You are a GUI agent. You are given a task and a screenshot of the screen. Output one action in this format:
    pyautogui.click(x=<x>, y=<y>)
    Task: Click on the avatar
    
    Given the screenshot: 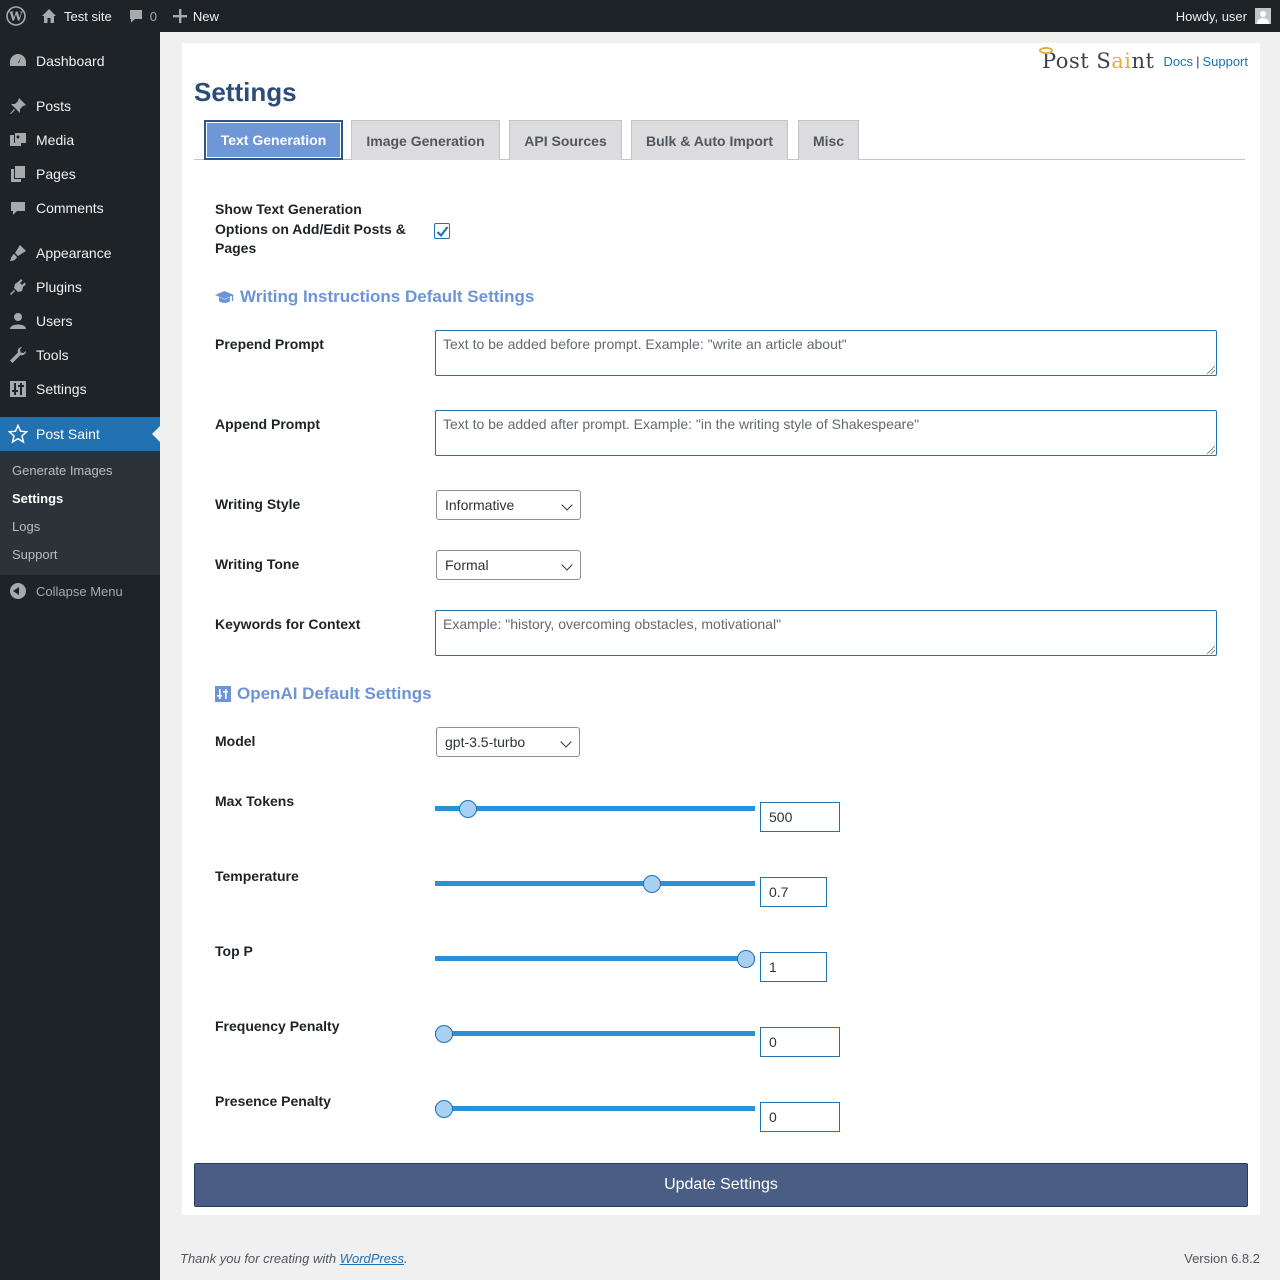 What is the action you would take?
    pyautogui.click(x=1263, y=16)
    